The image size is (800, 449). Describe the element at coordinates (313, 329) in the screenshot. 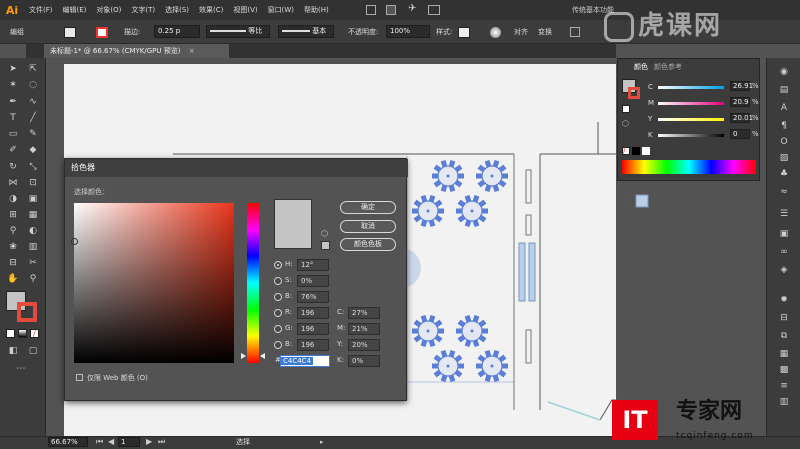

I see `green-input: 196` at that location.